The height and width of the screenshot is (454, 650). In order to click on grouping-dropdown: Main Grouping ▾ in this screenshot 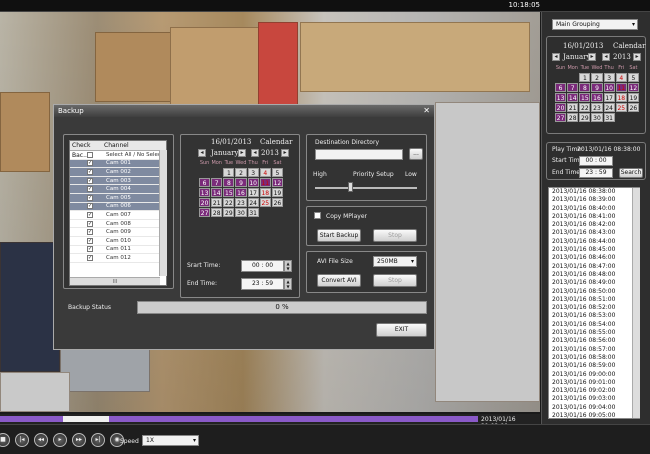, I will do `click(595, 24)`.